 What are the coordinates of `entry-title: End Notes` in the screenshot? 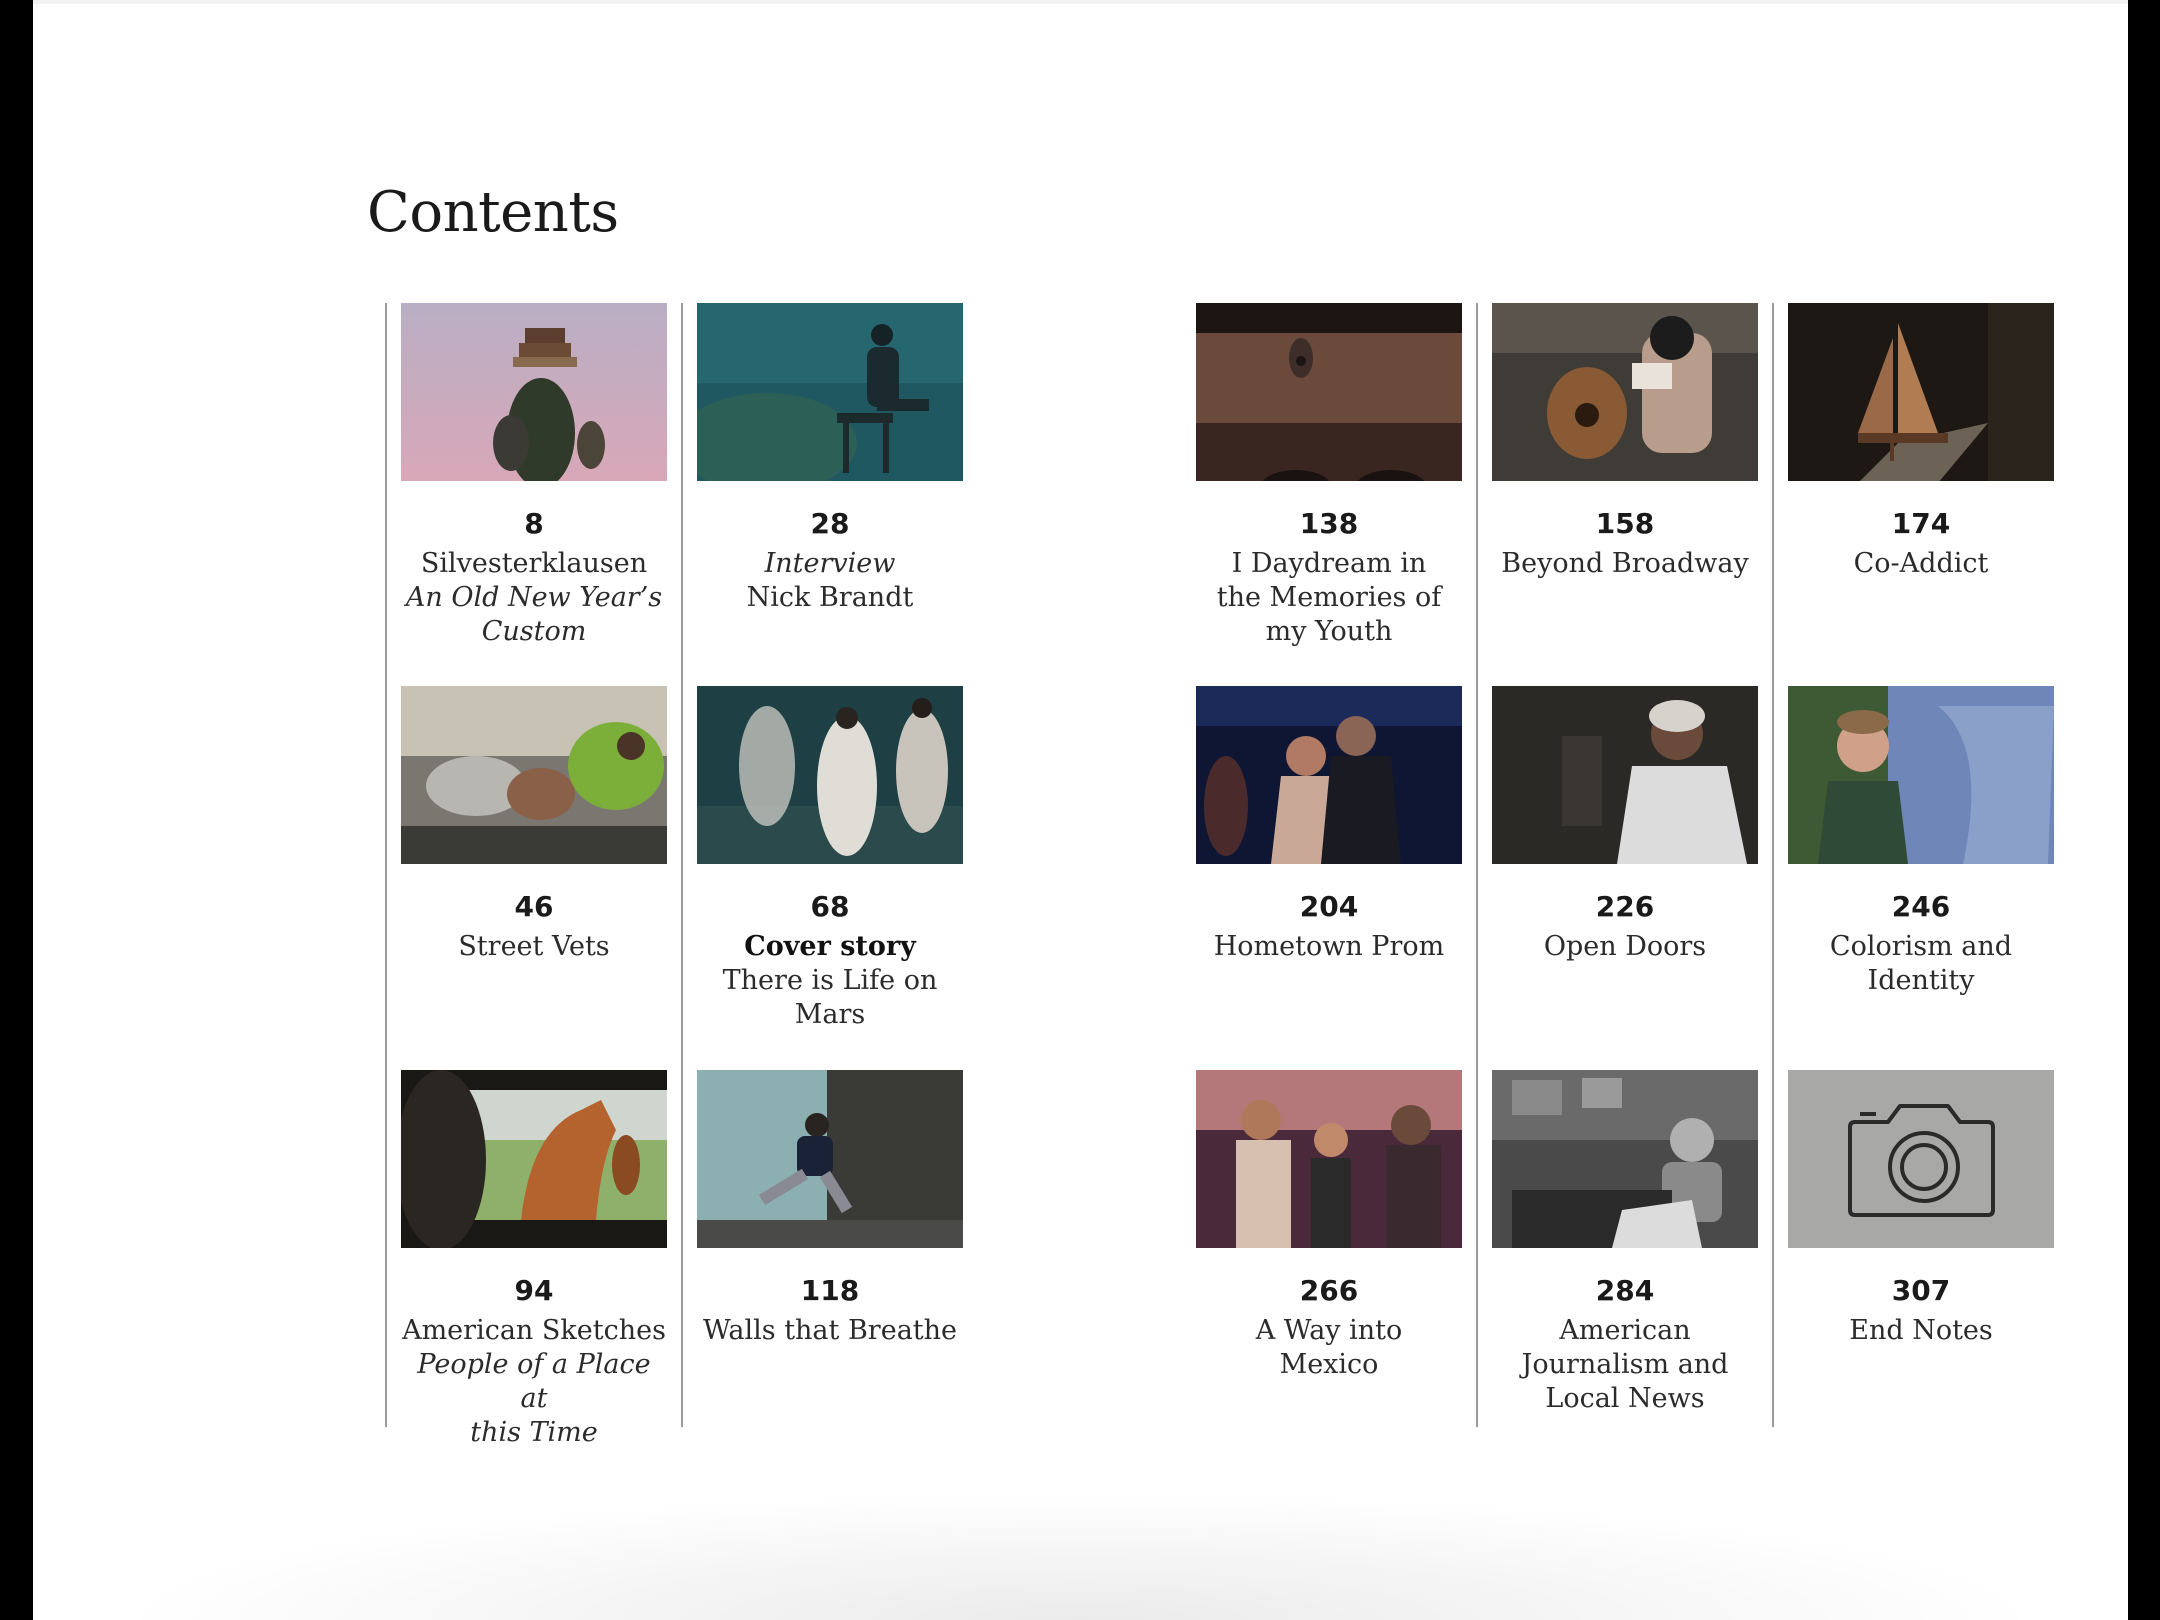 It's located at (1921, 1331).